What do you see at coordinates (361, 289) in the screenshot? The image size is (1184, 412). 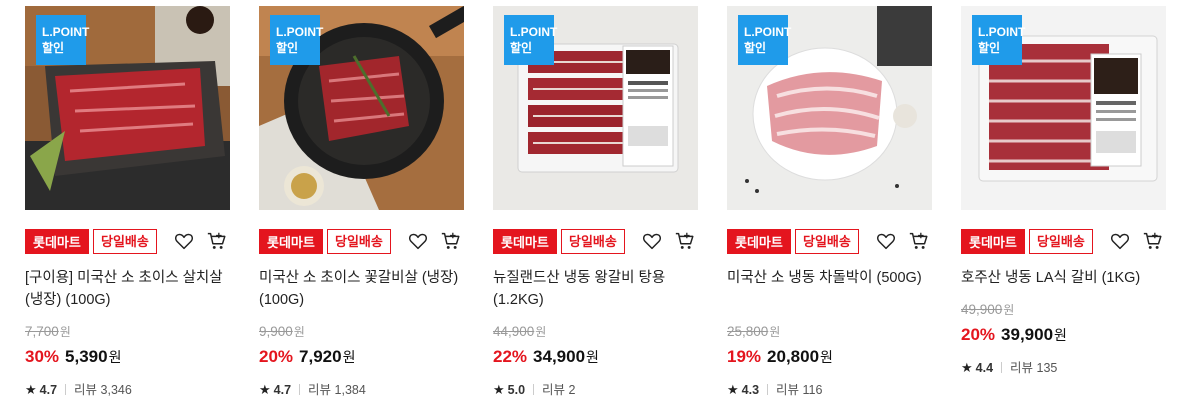 I see `product-title: 미국산 소 초이스 꽃갈비살 (냉장) (100G)` at bounding box center [361, 289].